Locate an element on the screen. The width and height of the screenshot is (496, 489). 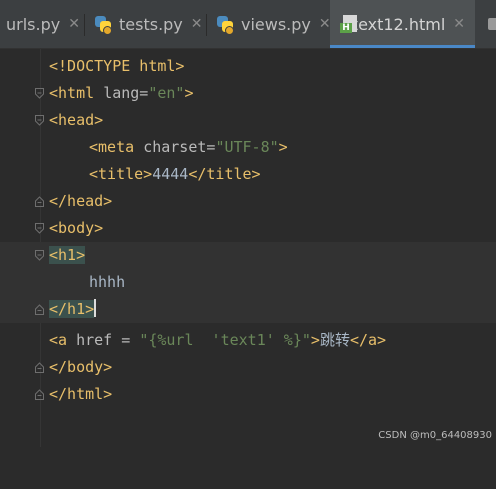
code-line: <!DOCTYPE html> is located at coordinates (117, 66).